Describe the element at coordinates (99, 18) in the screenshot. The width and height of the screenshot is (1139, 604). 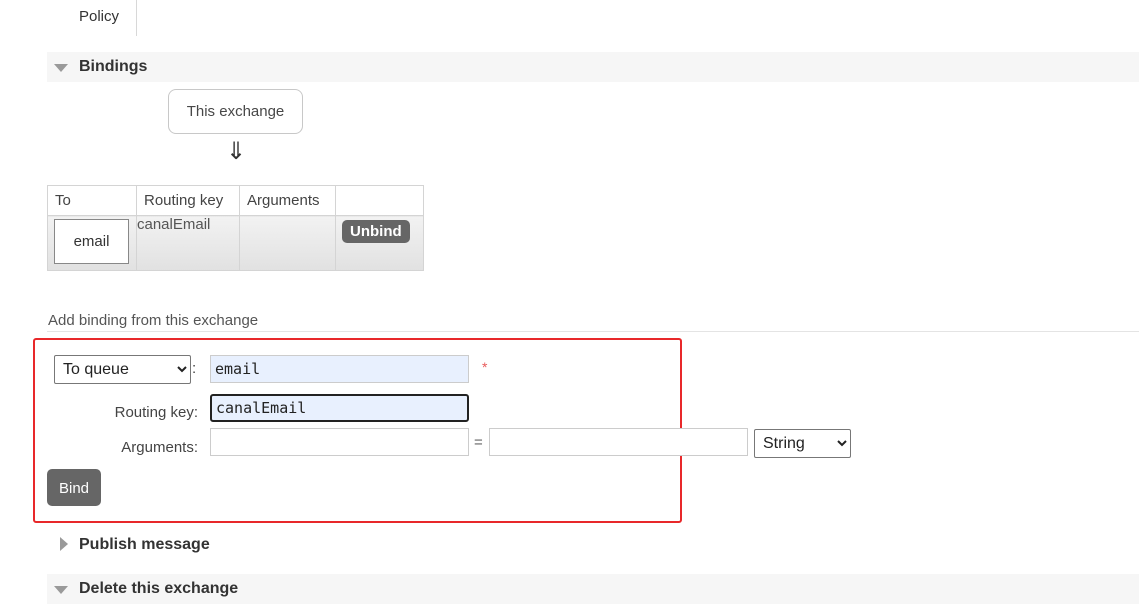
I see `tab-policy: Policy` at that location.